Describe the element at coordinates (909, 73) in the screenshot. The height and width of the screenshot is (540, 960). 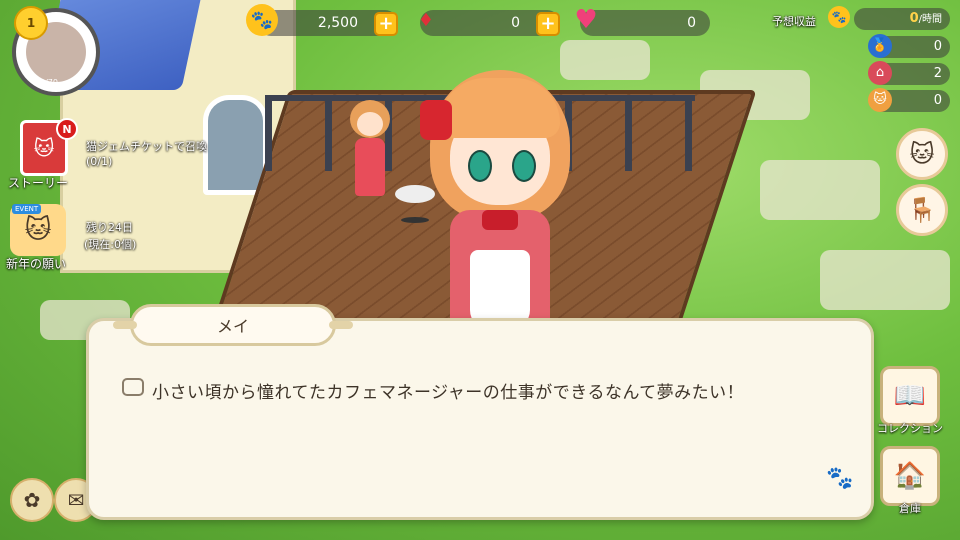
I see `house-stat: ⌂ 2` at that location.